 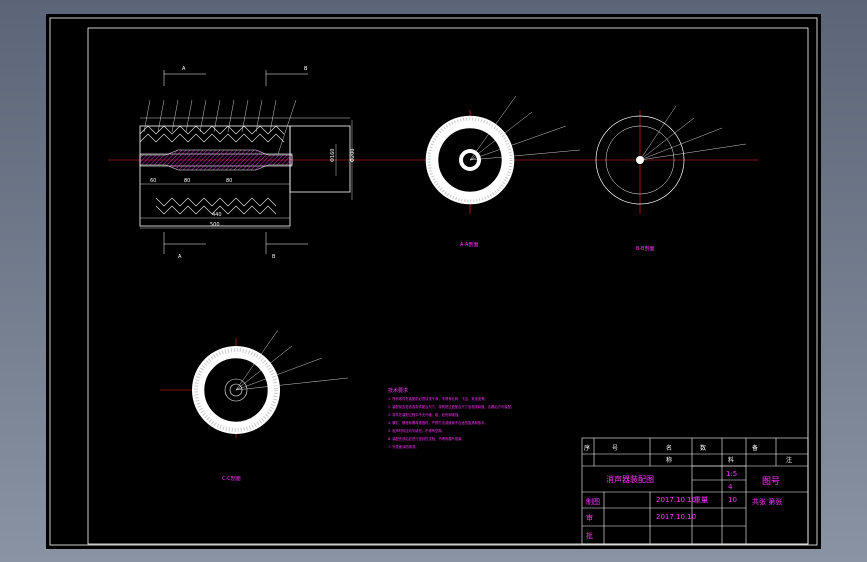 What do you see at coordinates (731, 460) in the screenshot?
I see `tb-header-5: 料` at bounding box center [731, 460].